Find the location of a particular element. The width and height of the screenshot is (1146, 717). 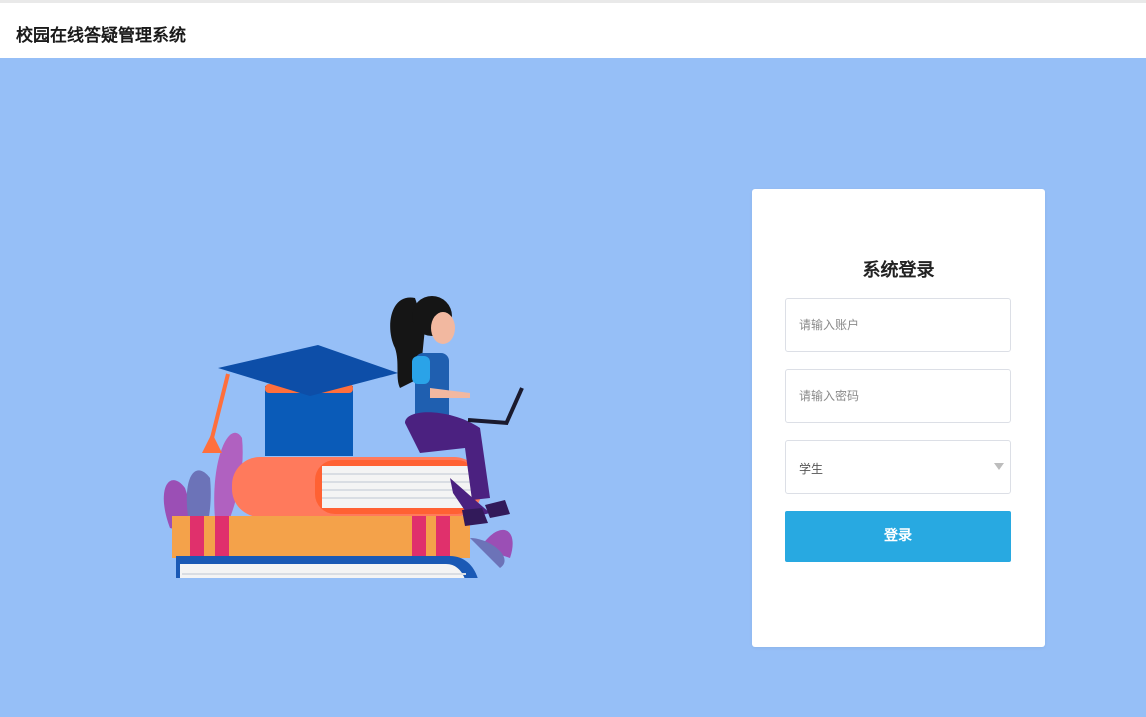

login-title: 系统登录 is located at coordinates (898, 270).